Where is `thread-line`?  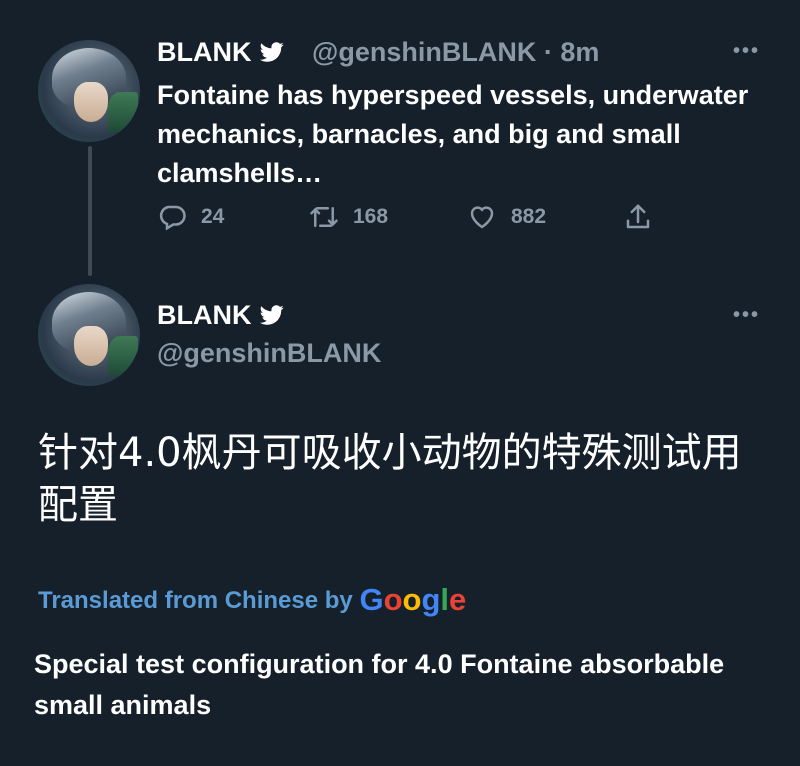
thread-line is located at coordinates (90, 211).